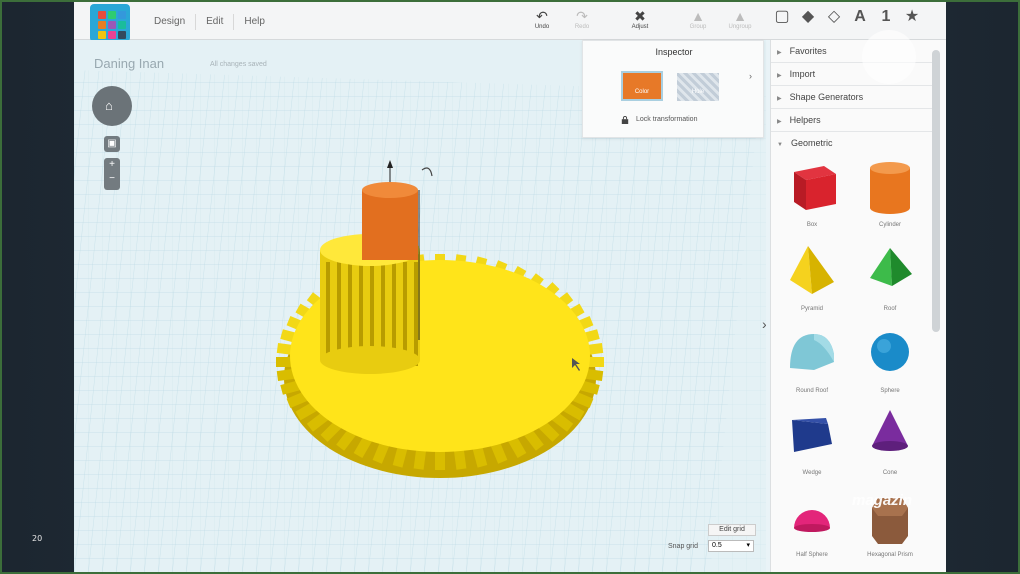  I want to click on category-label: Favorites, so click(808, 51).